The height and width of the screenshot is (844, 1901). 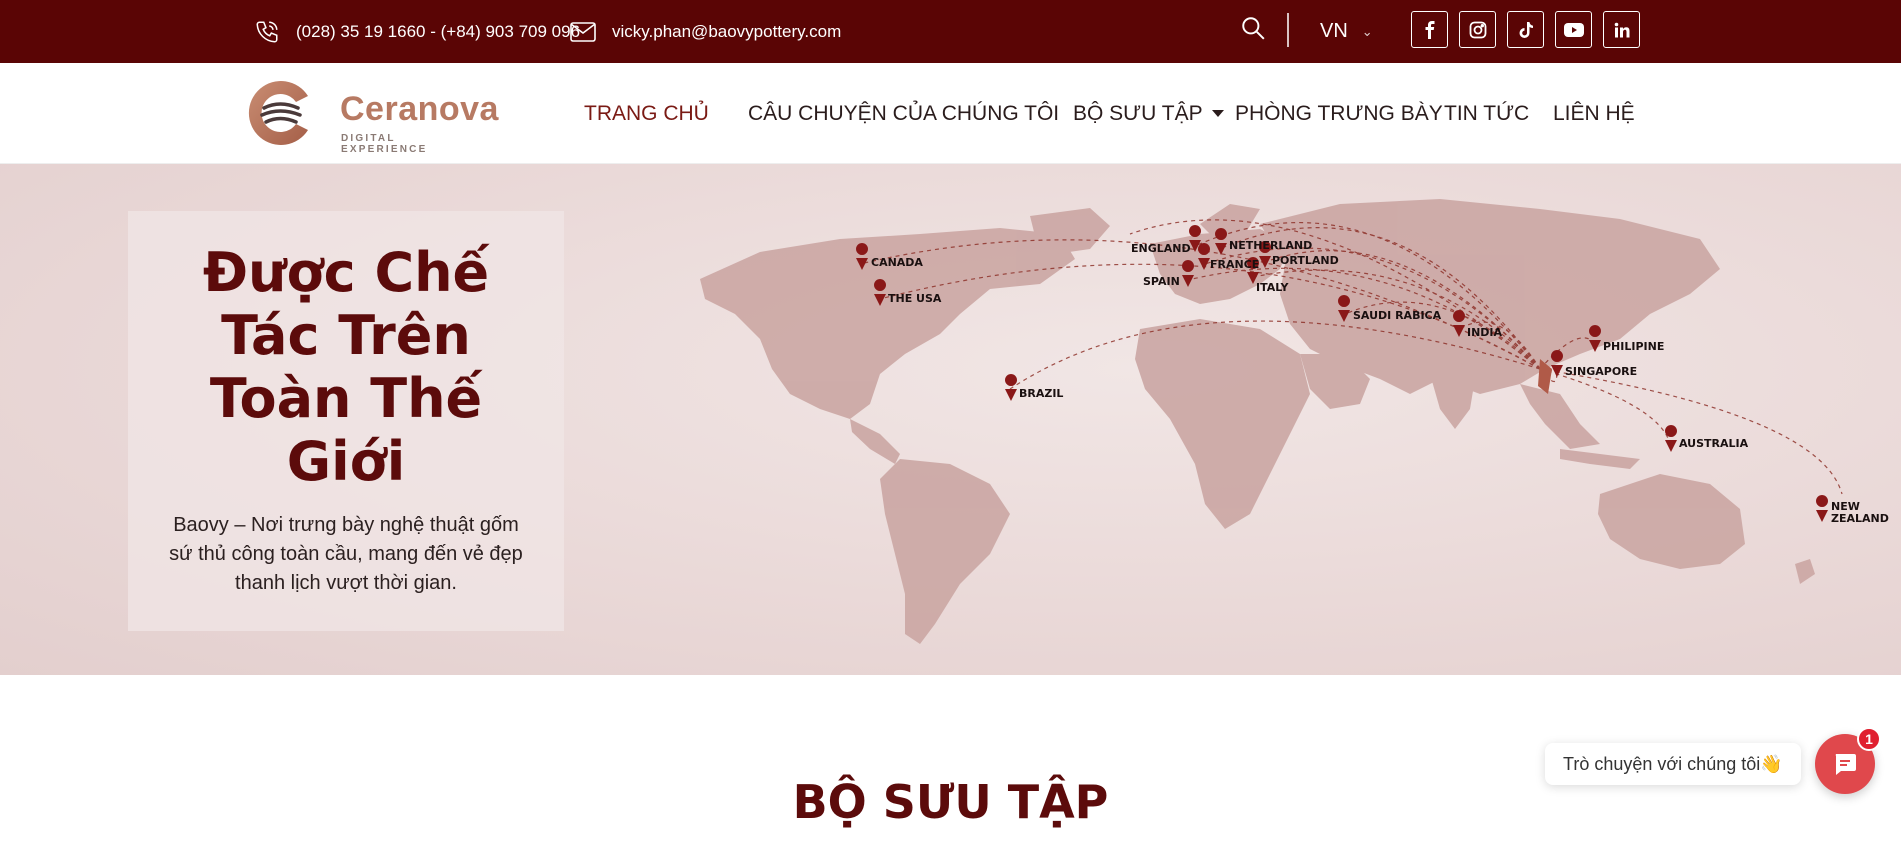 I want to click on nav-item-showroom: PHÒNG TRƯNG BÀY, so click(x=1339, y=113).